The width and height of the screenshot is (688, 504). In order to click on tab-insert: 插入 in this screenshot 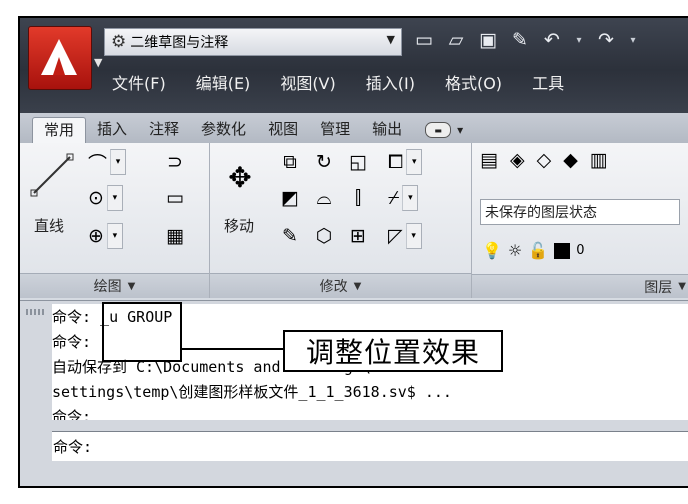, I will do `click(112, 130)`.